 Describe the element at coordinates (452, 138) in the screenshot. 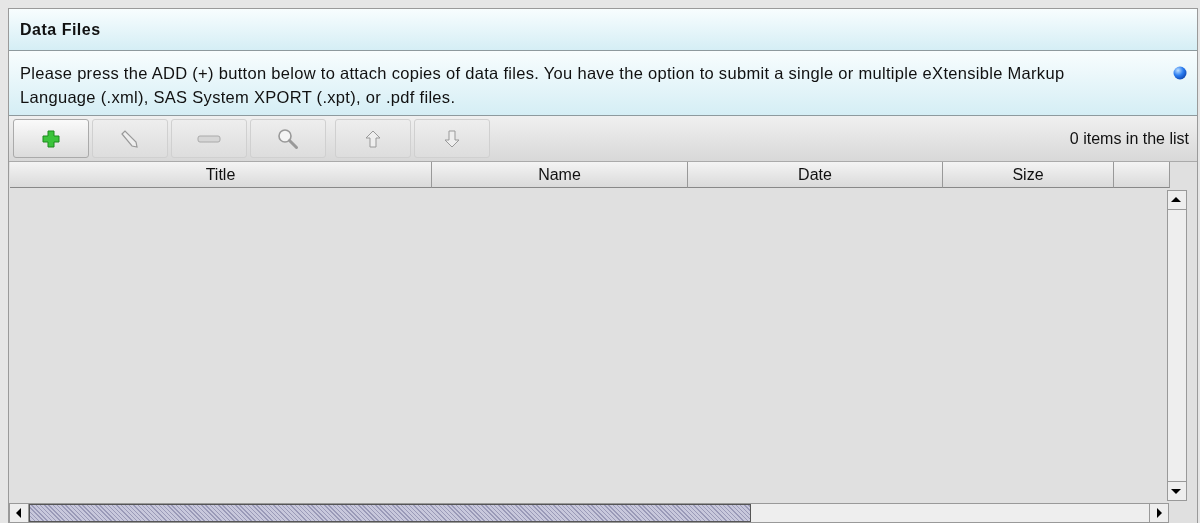

I see `down-arrow-icon` at that location.